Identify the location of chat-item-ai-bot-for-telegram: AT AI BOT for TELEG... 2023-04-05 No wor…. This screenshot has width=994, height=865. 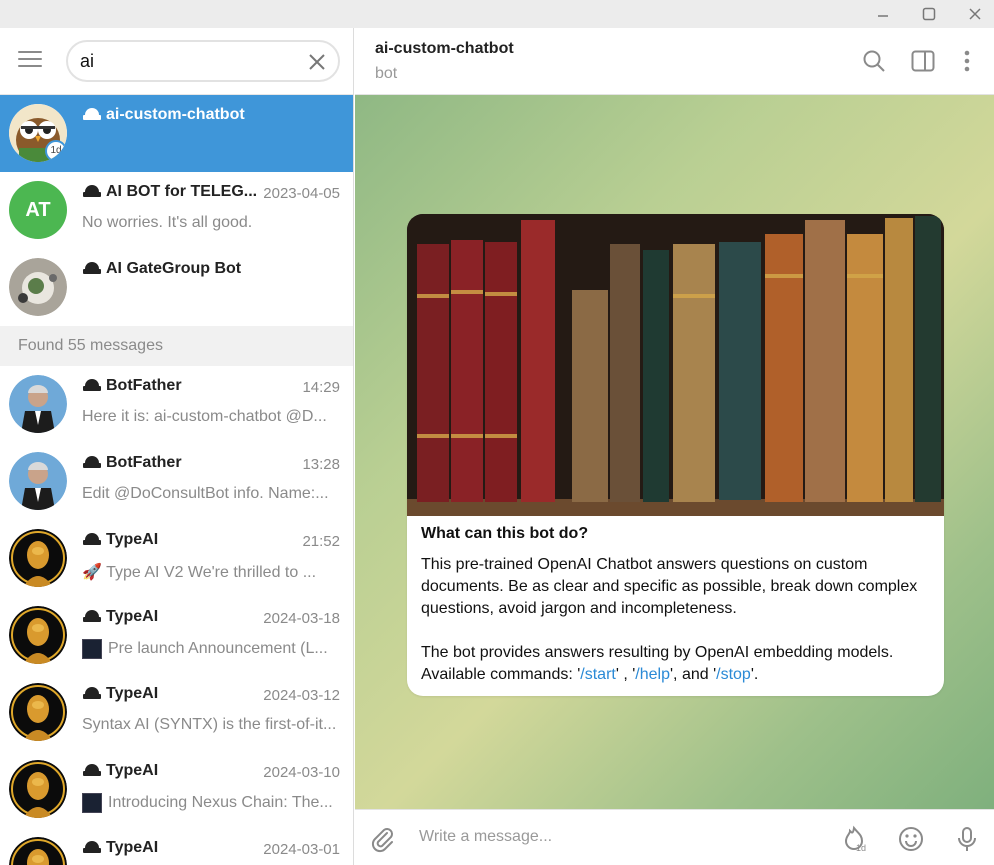
(176, 210).